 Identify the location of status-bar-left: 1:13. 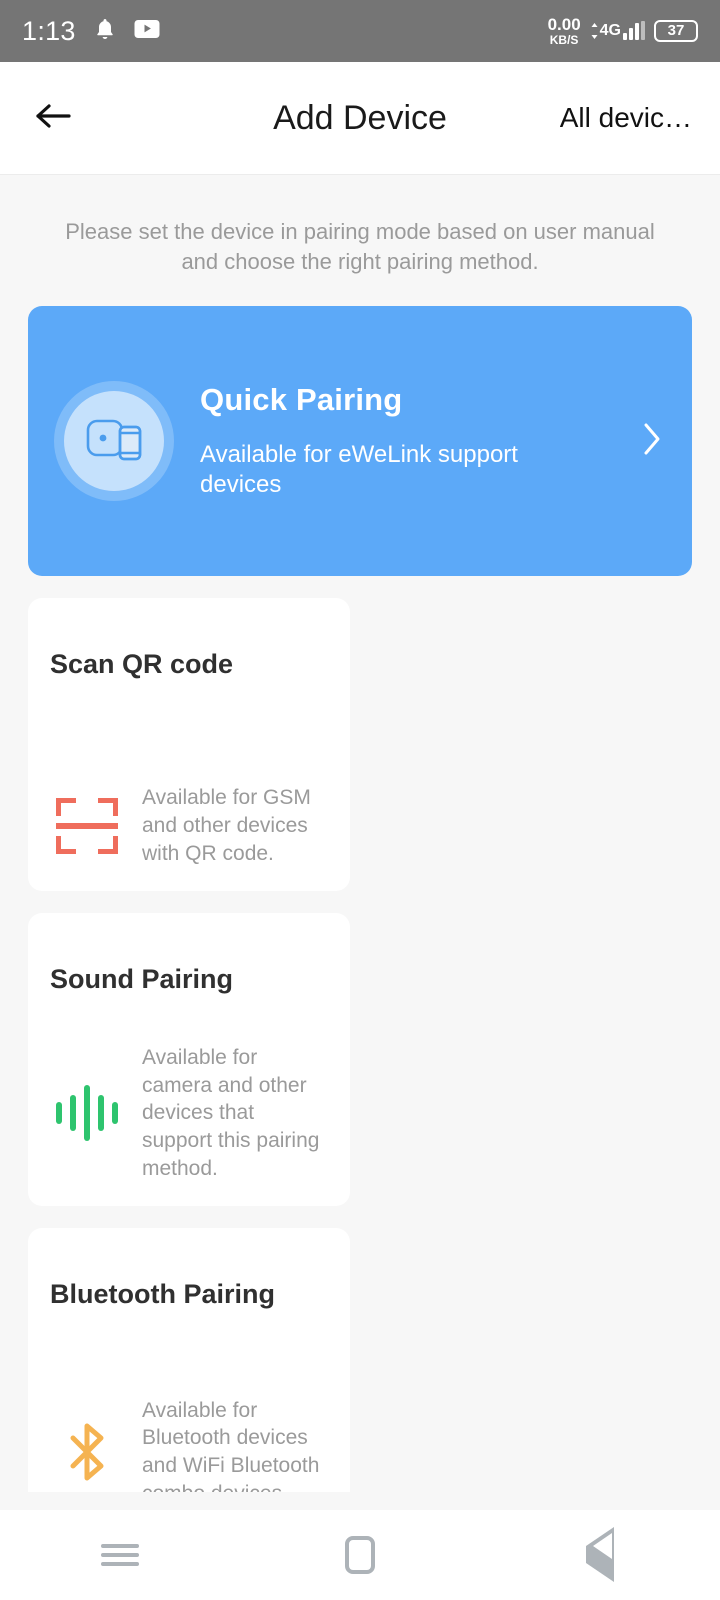
(91, 31).